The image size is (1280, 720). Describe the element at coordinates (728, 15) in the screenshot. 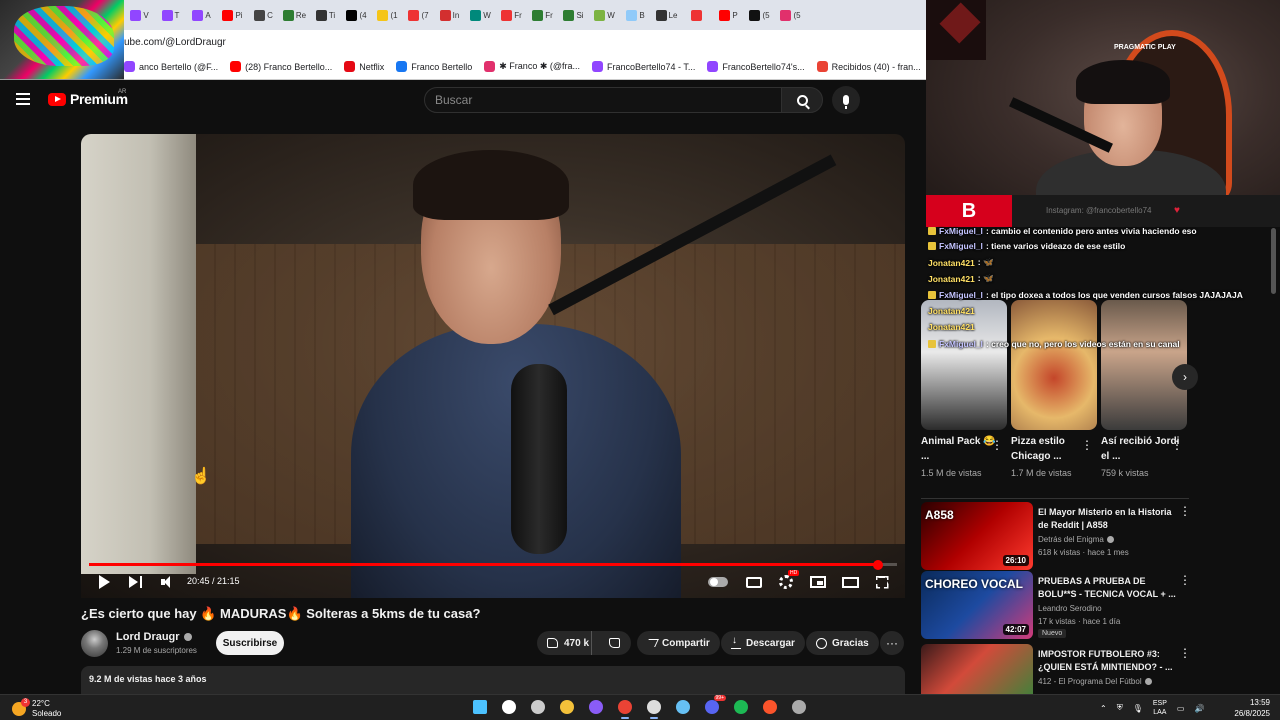

I see `browser-tab: P` at that location.